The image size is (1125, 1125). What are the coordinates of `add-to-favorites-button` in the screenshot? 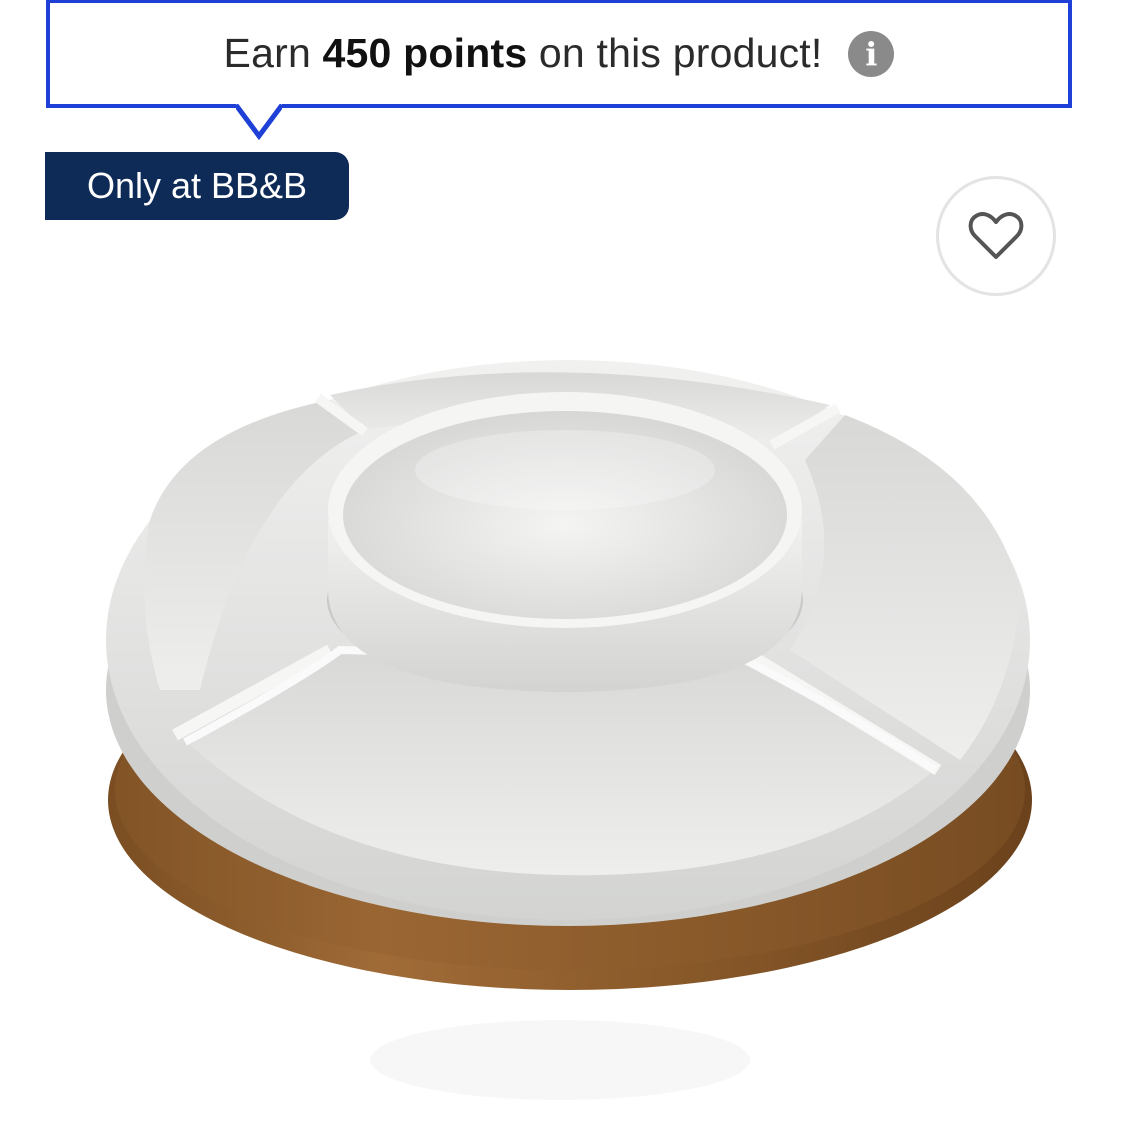 It's located at (996, 236).